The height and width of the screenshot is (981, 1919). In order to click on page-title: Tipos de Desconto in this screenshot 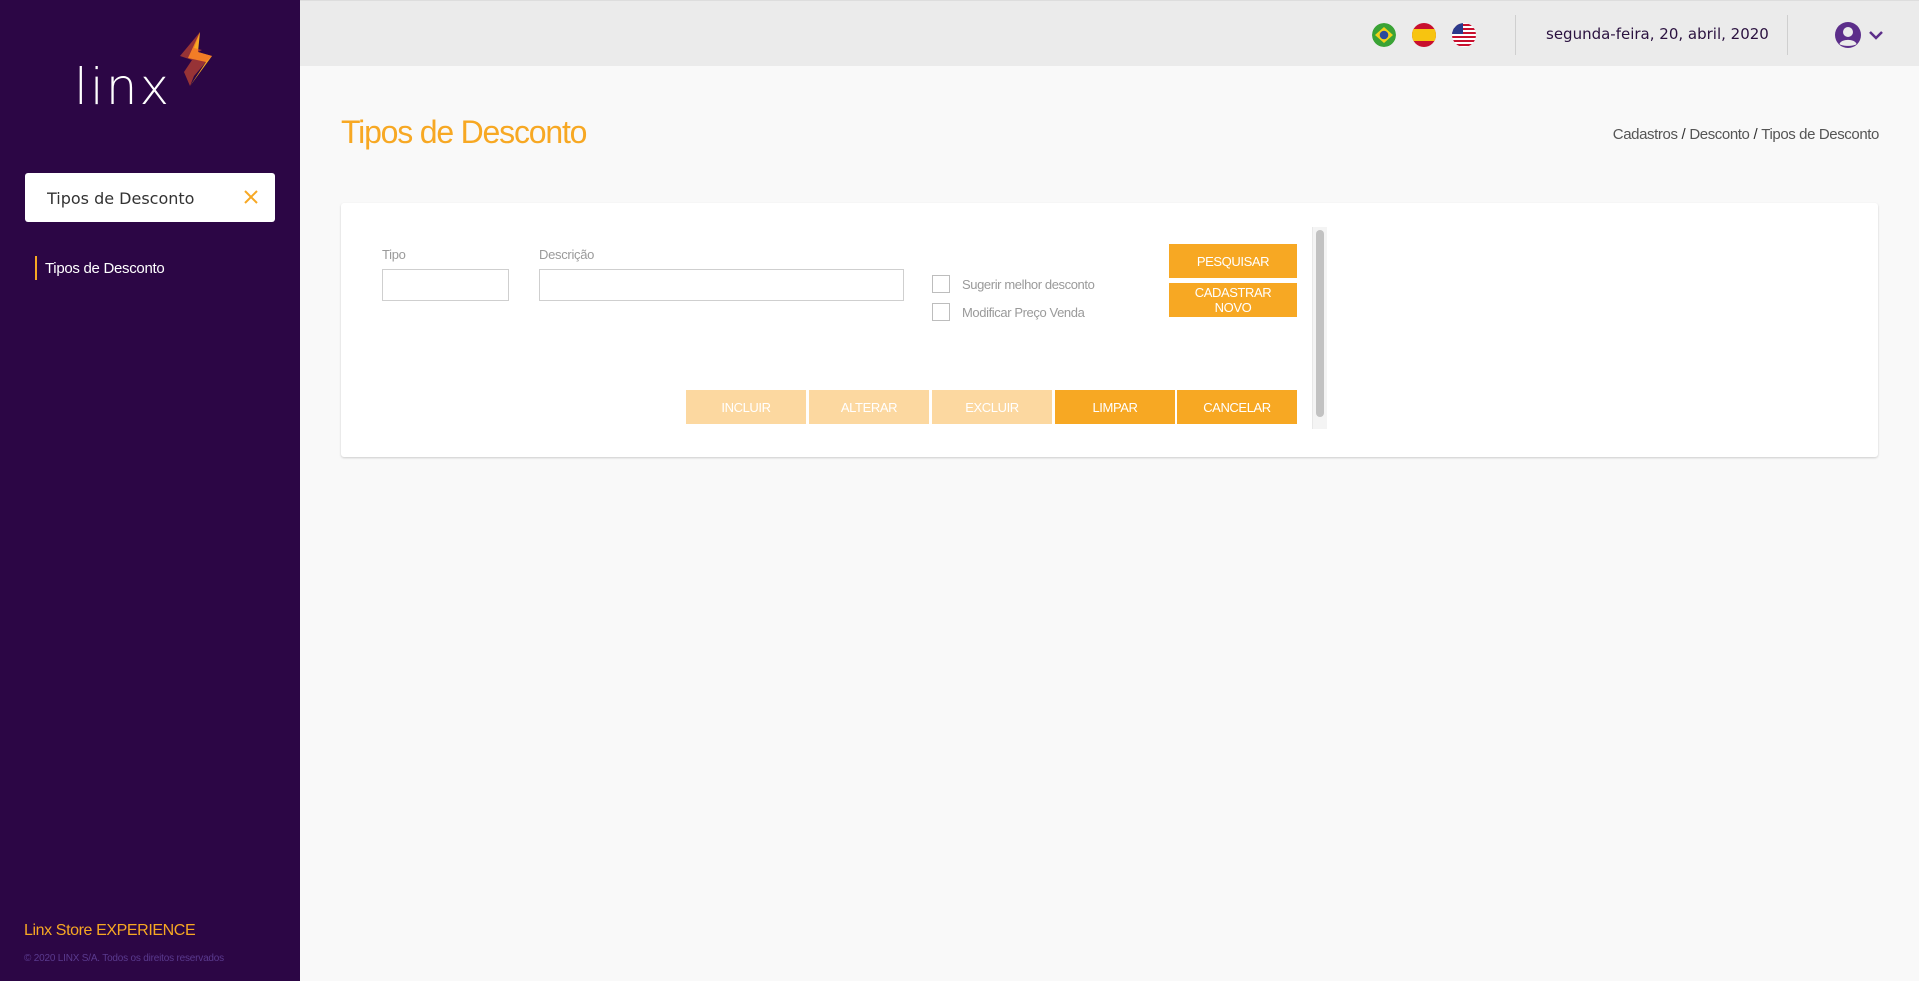, I will do `click(464, 132)`.